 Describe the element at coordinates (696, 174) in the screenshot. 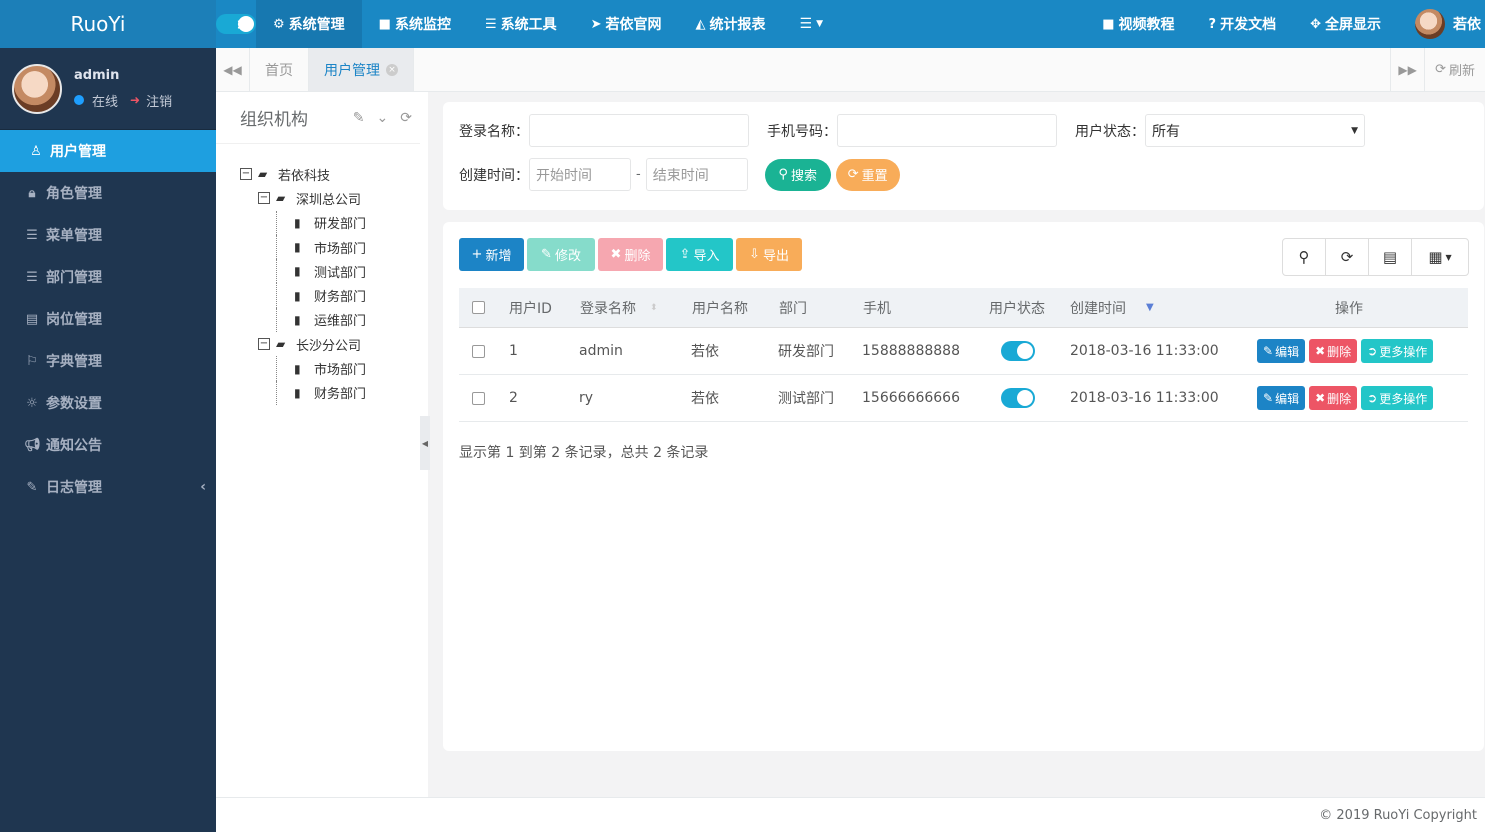

I see `end-time-input: 结束时间` at that location.